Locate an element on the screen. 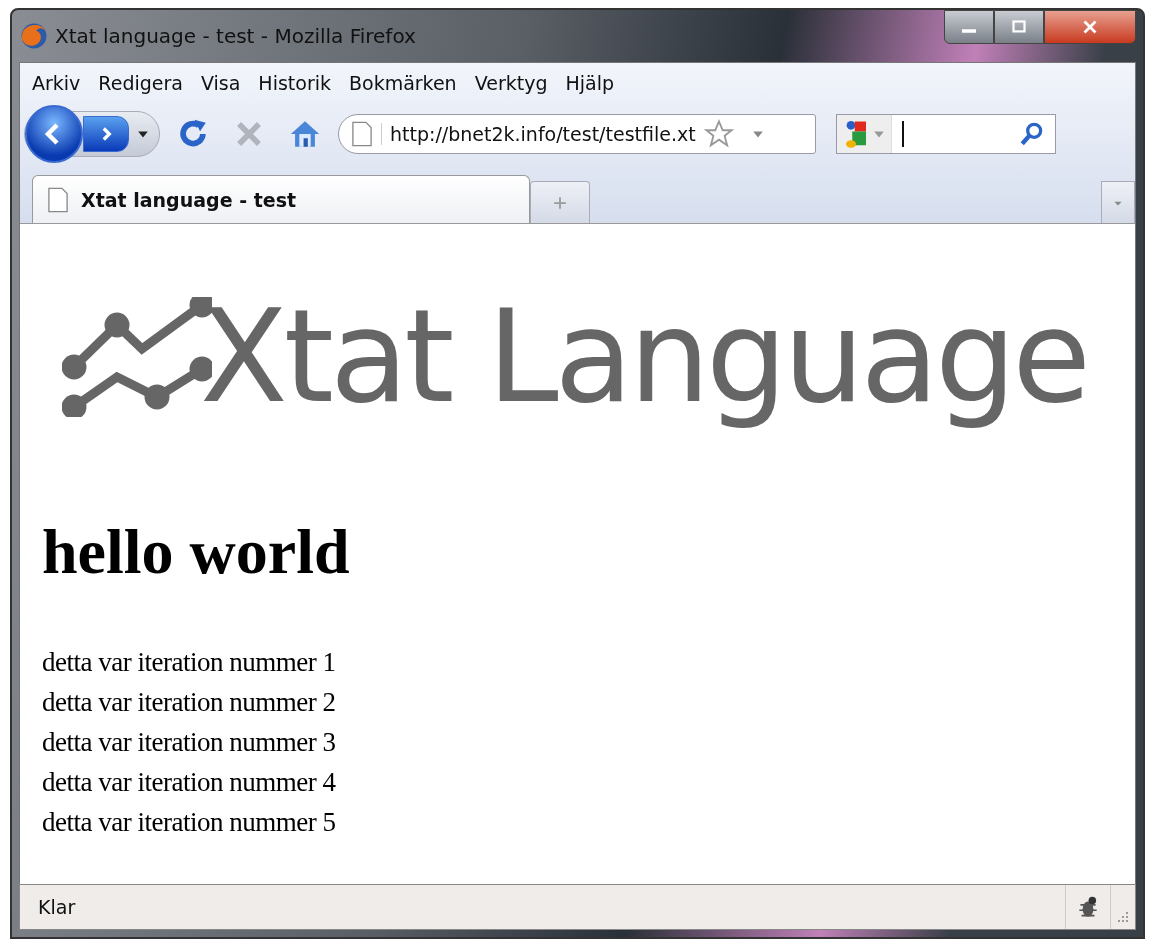  page-heading: hello world is located at coordinates (196, 552).